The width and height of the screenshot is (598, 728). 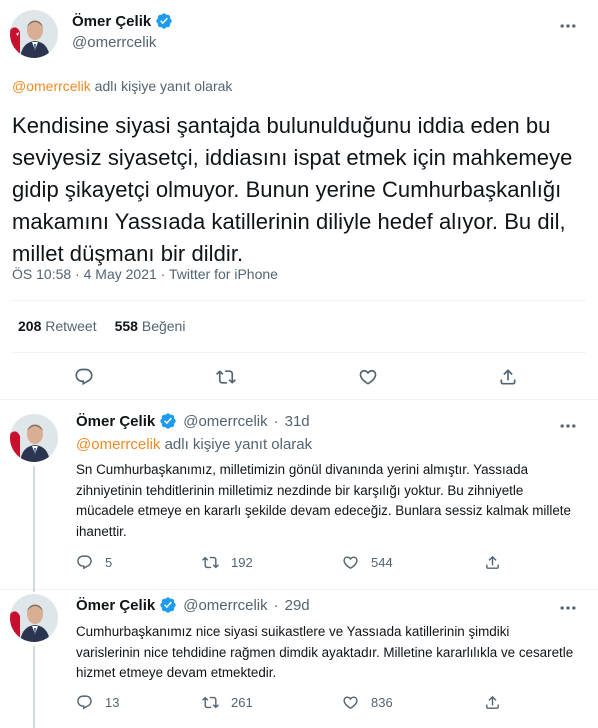 I want to click on retweet-button: 261, so click(x=227, y=702).